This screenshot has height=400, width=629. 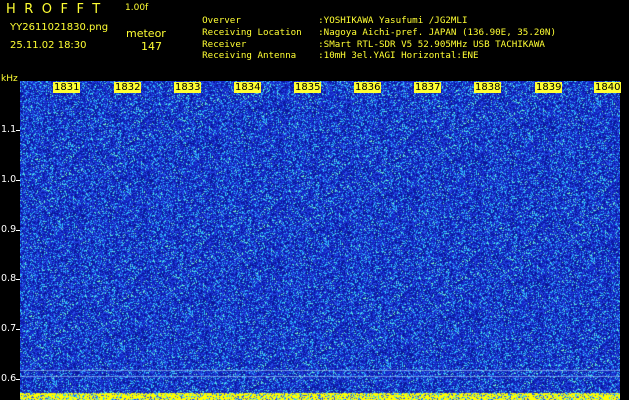 I want to click on y-tick-label: 0.8, so click(x=9, y=278).